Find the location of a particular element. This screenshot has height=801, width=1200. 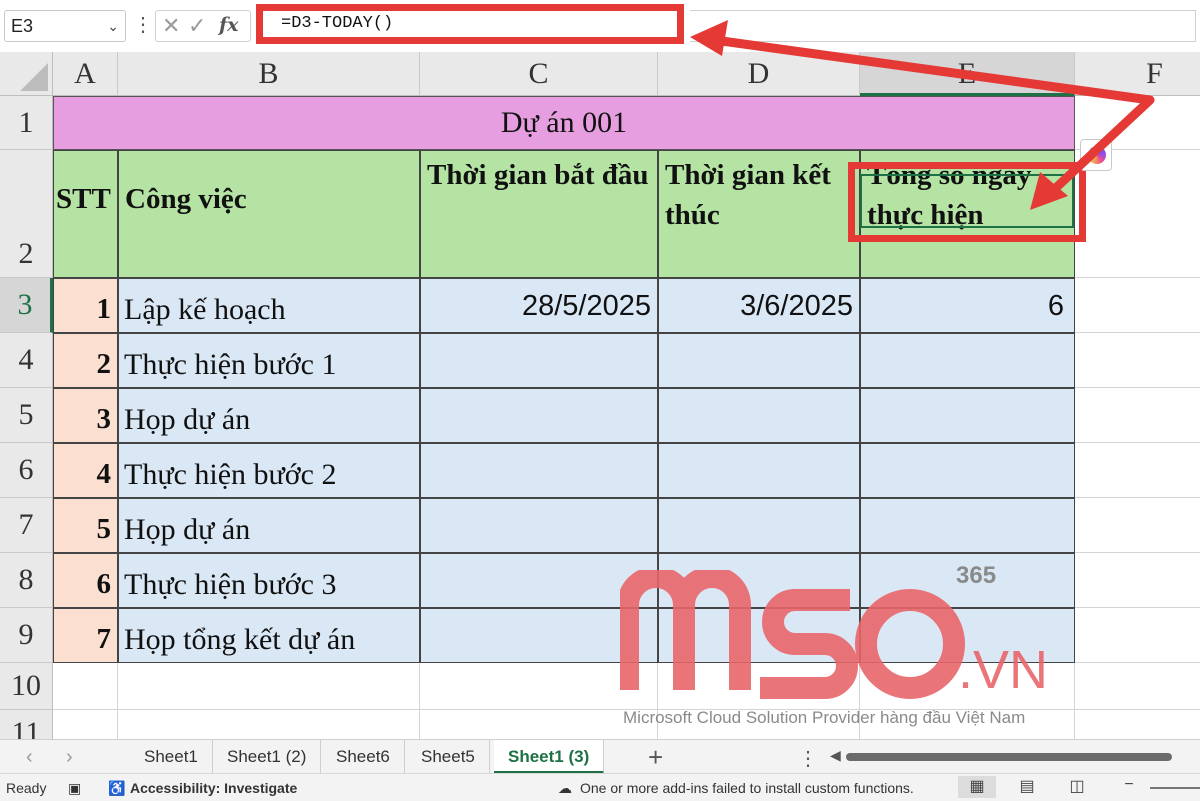

task-cell: Thực hiện bước 1 is located at coordinates (269, 360).